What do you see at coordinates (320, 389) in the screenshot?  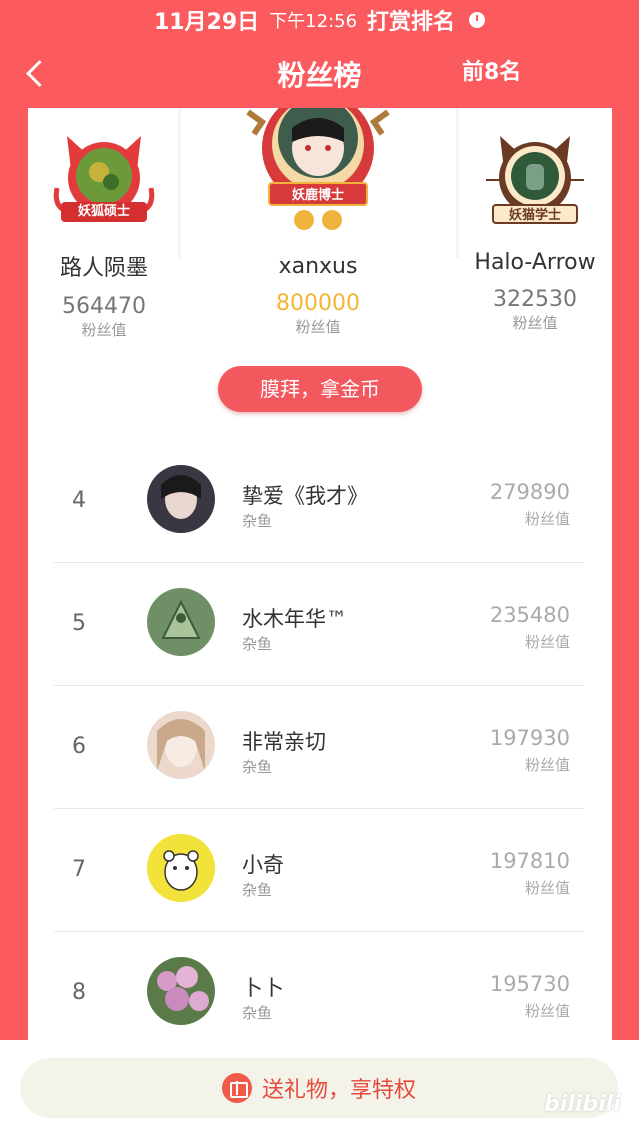 I see `worship-button: 膜拜，拿金币` at bounding box center [320, 389].